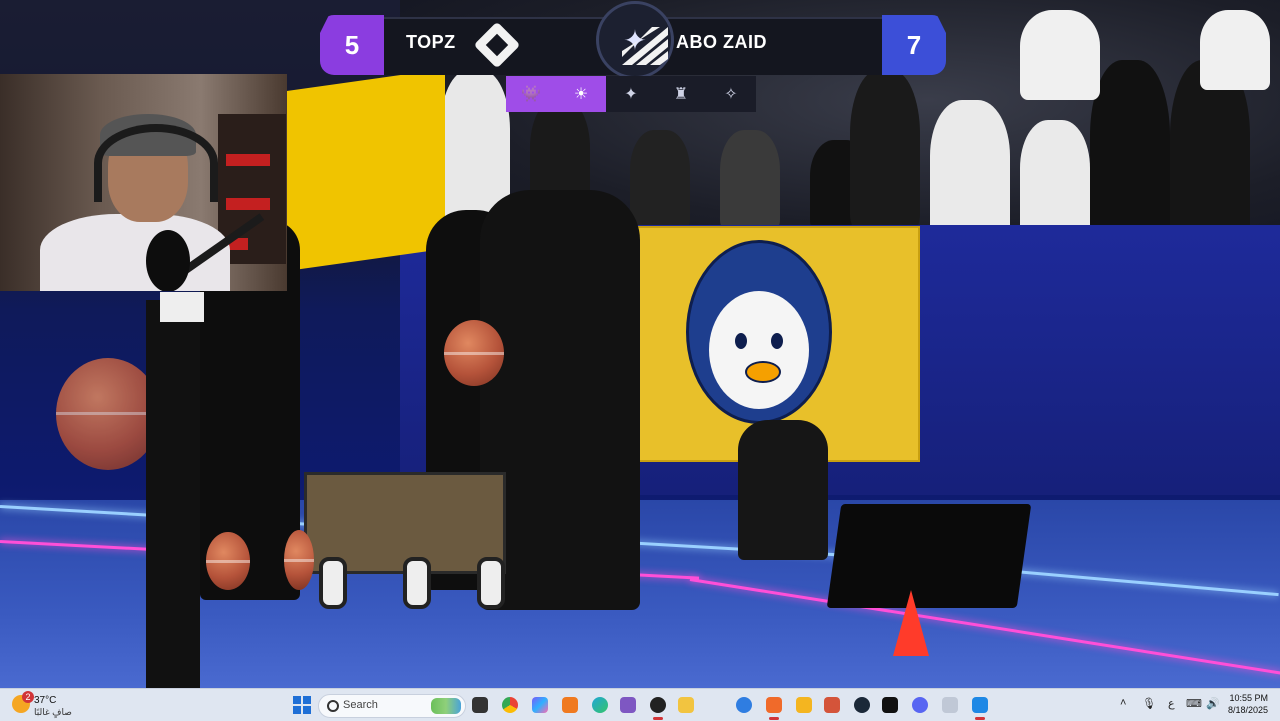 This screenshot has height=721, width=1280. What do you see at coordinates (446, 706) in the screenshot?
I see `search-highlight-icon` at bounding box center [446, 706].